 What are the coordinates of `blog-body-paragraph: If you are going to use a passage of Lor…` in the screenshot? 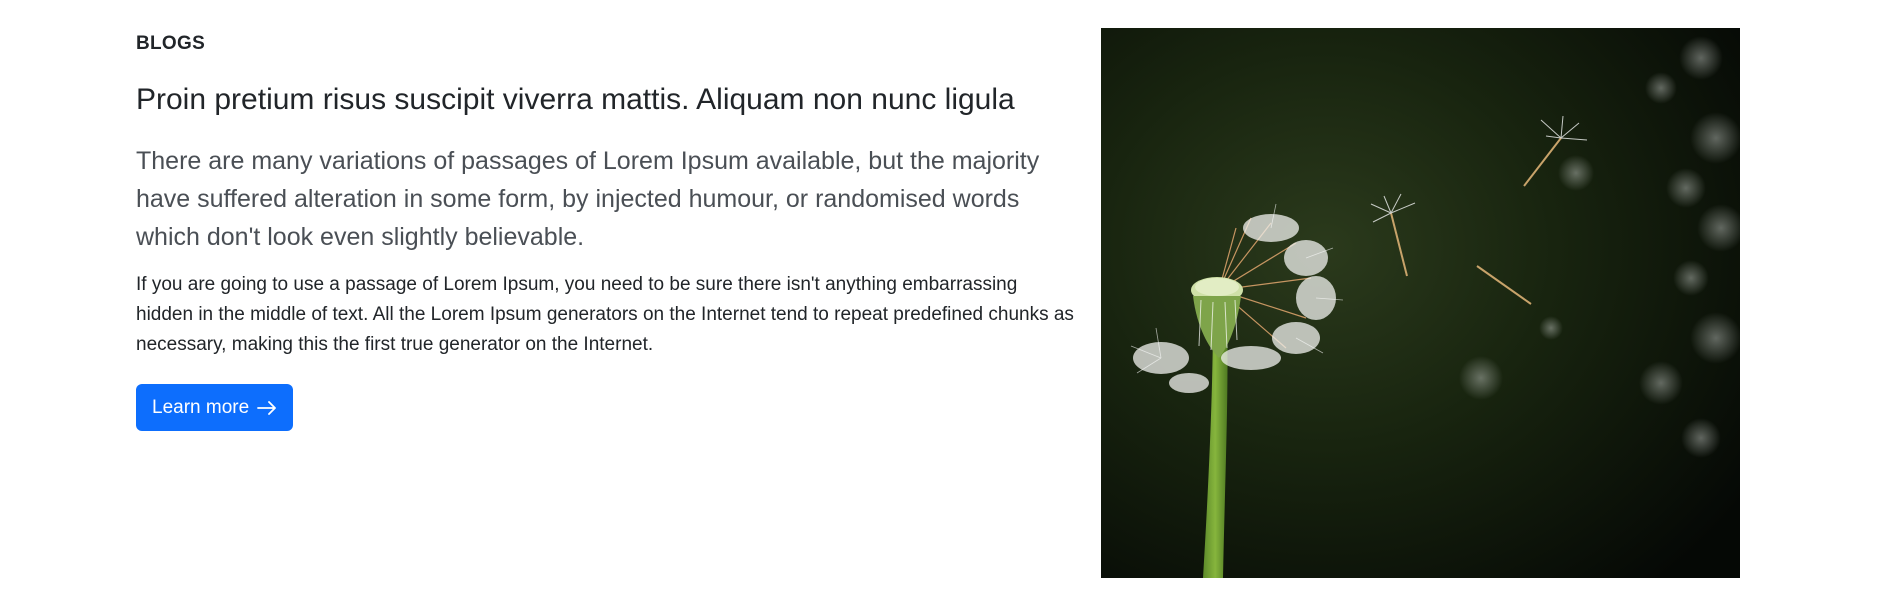 It's located at (605, 314).